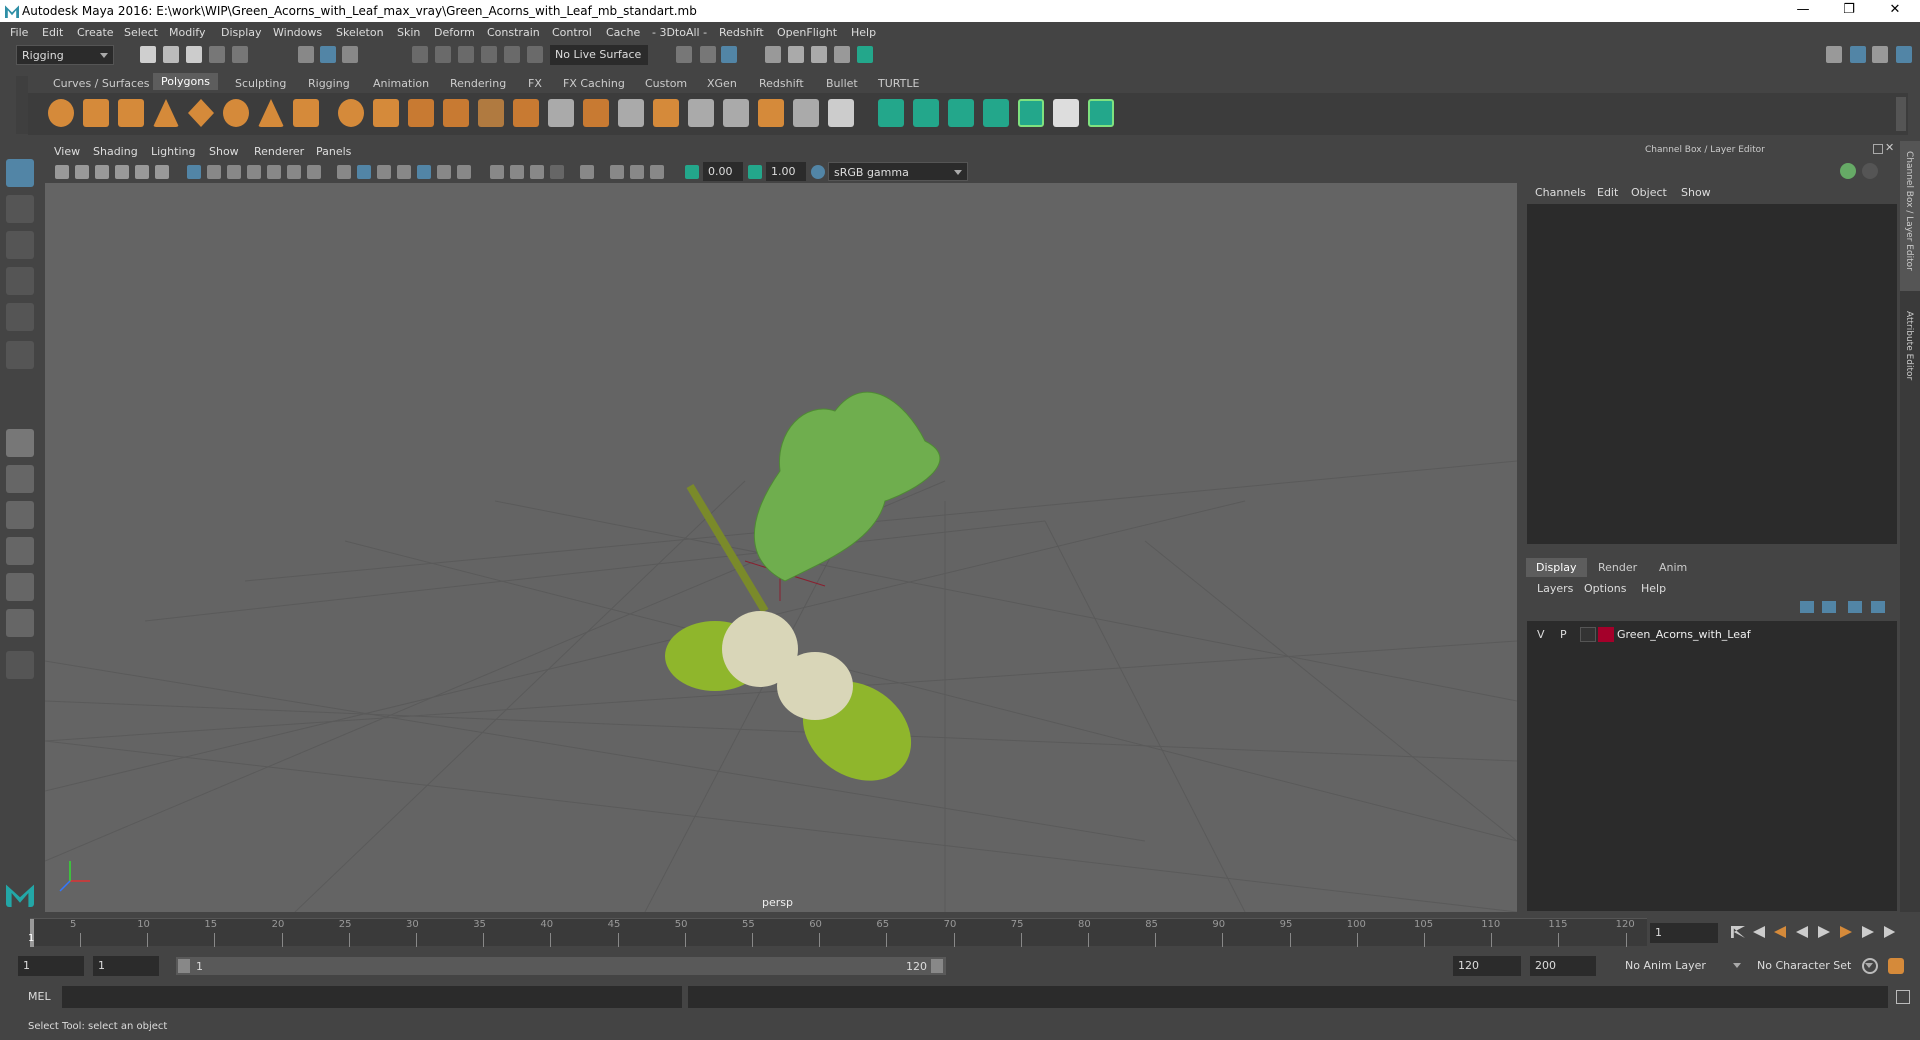  Describe the element at coordinates (1846, 932) in the screenshot. I see `step-forward-frame-icon` at that location.